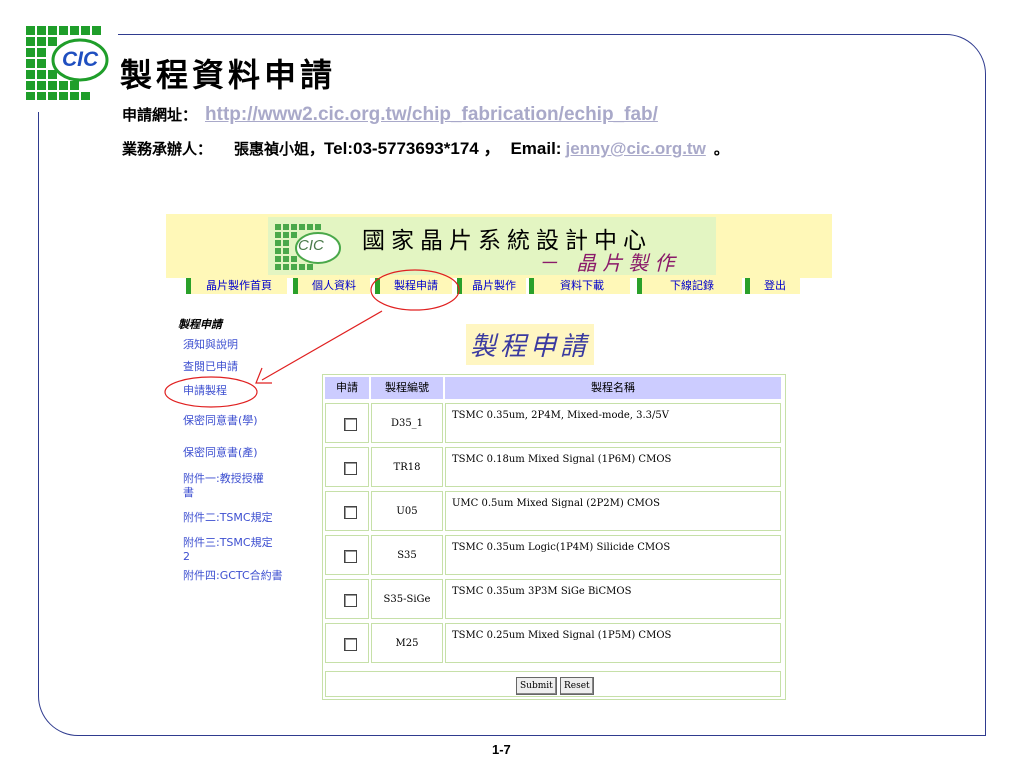 The image size is (1024, 768). I want to click on col-header-name: 製程名稱, so click(613, 388).